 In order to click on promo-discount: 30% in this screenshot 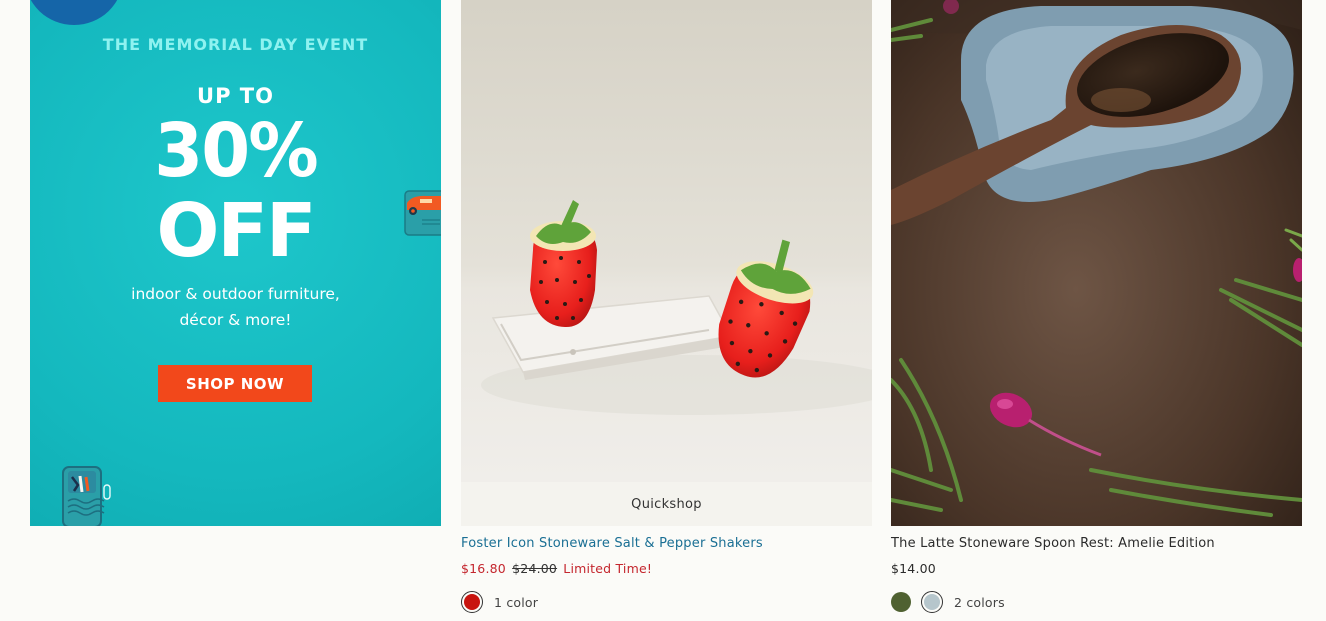, I will do `click(236, 151)`.